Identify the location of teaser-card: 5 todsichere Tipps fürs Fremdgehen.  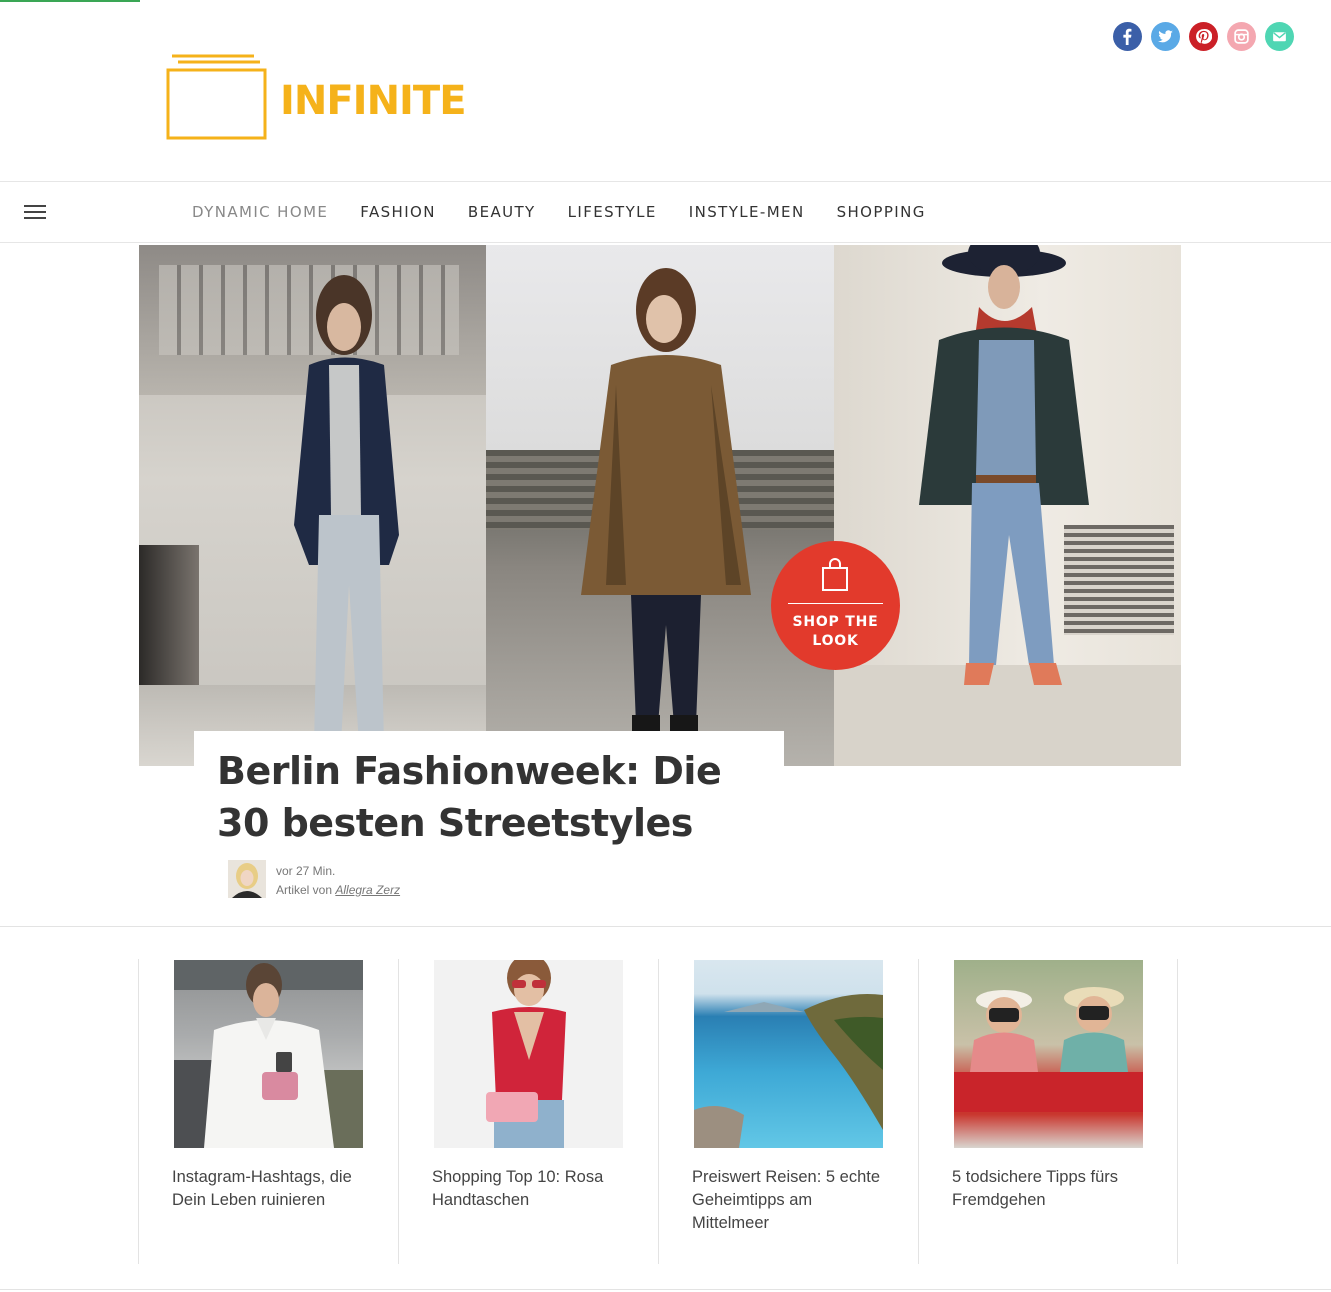
(1048, 1111).